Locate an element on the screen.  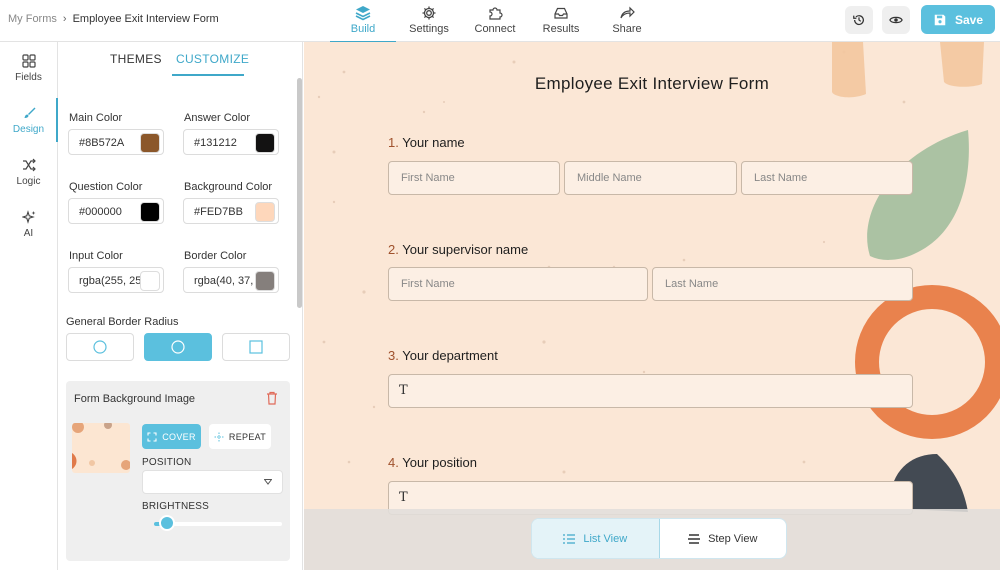
radius-option-round is located at coordinates (100, 347).